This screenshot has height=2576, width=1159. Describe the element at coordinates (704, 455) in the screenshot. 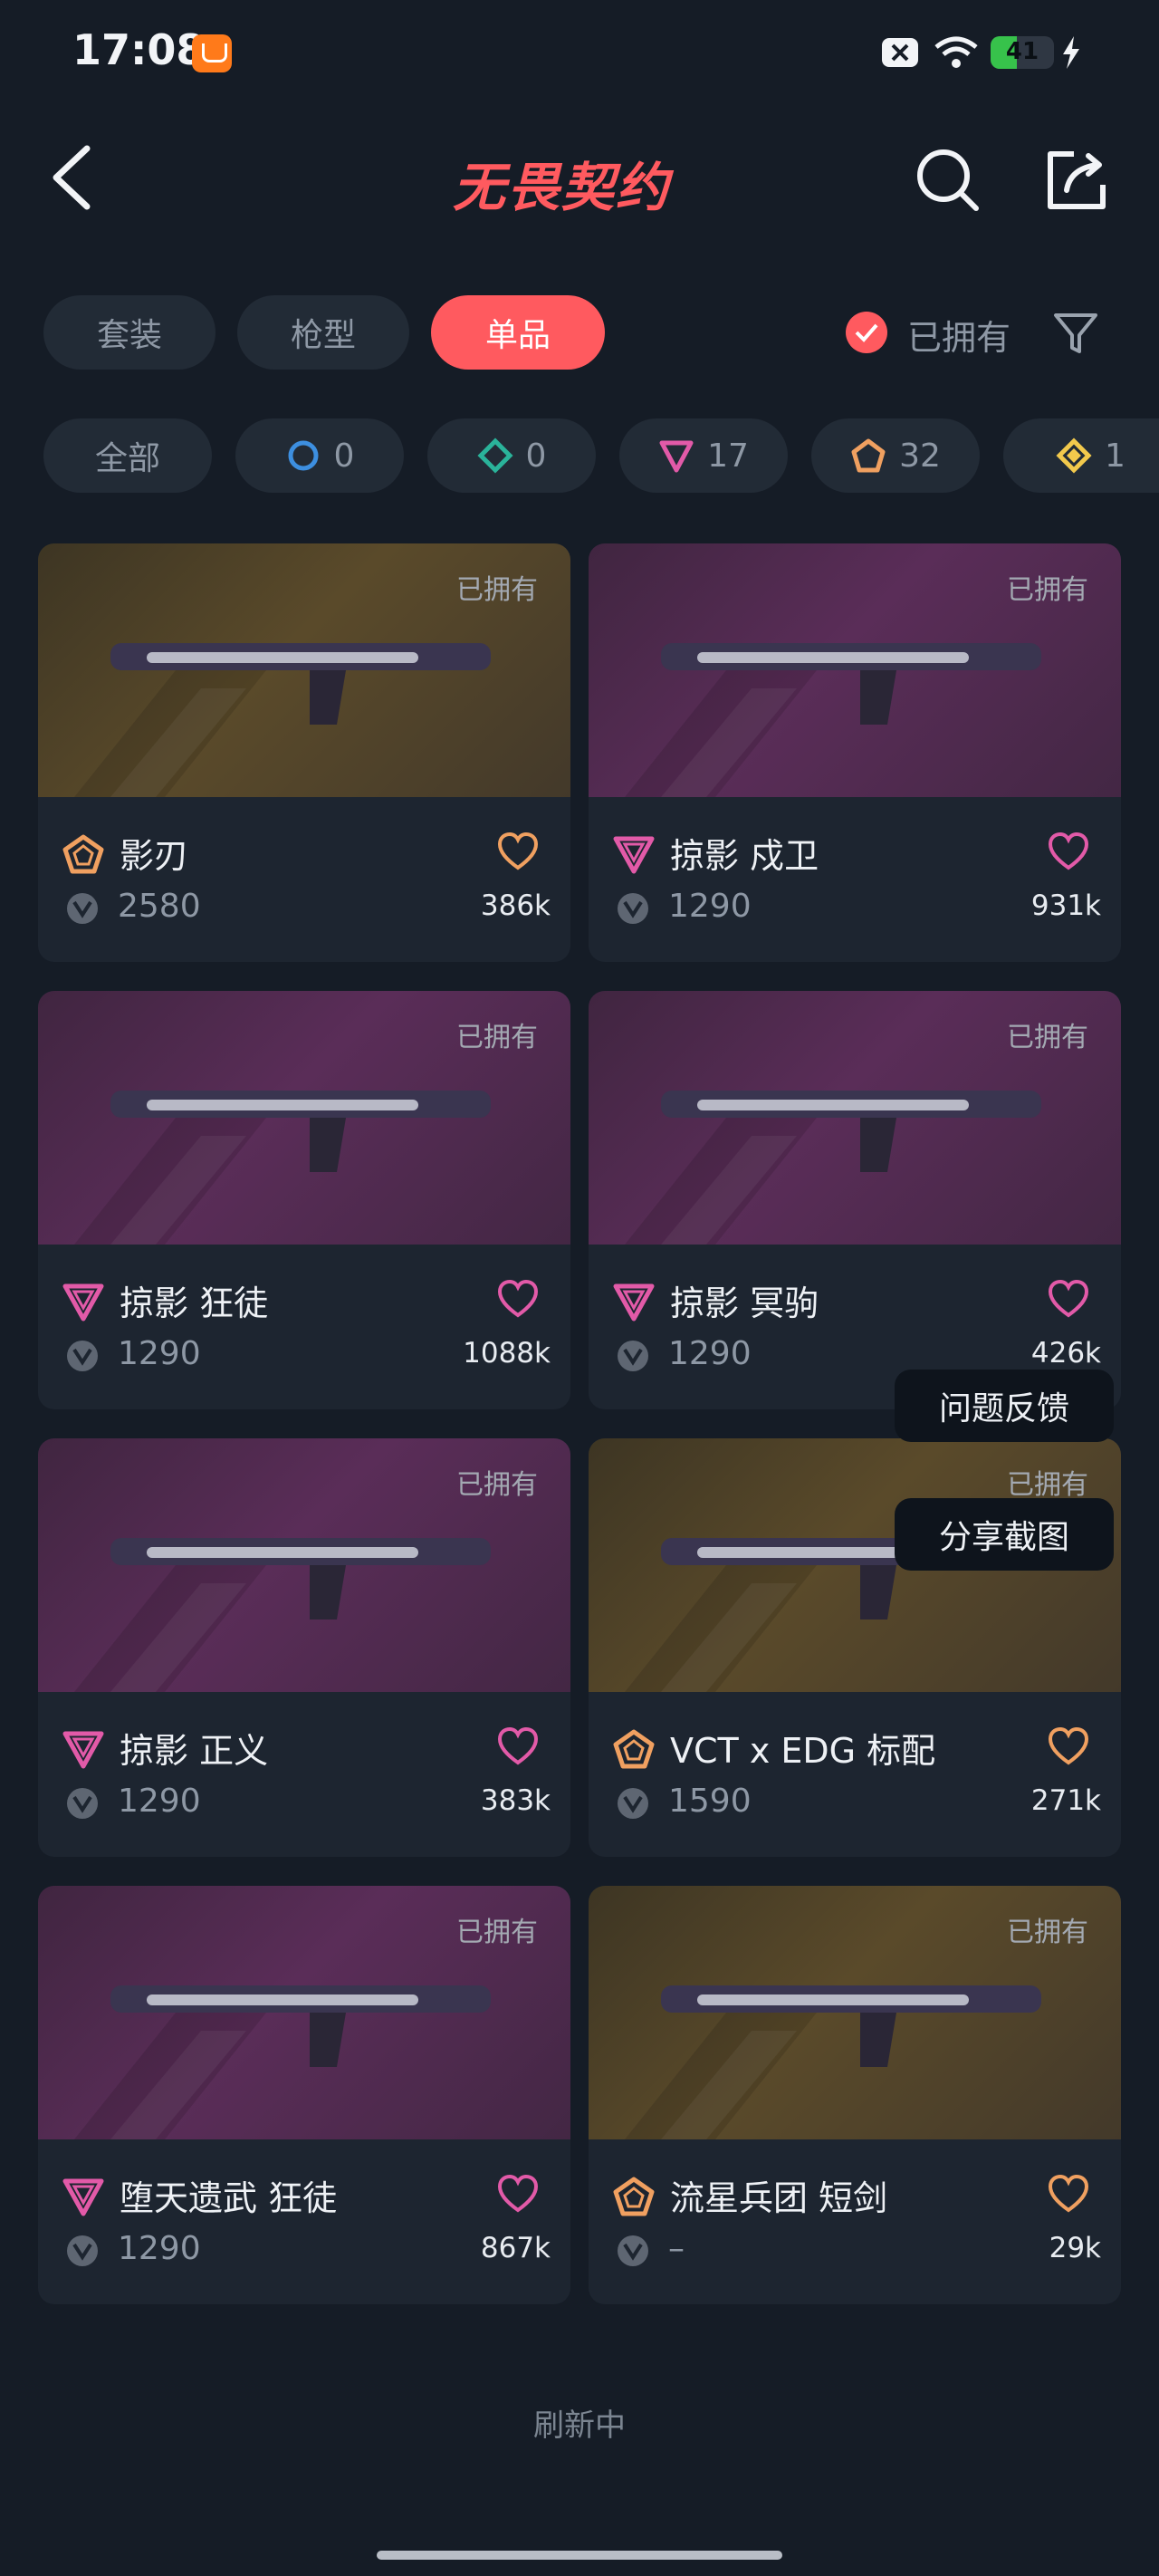

I see `rarity-chip-premium: 17` at that location.